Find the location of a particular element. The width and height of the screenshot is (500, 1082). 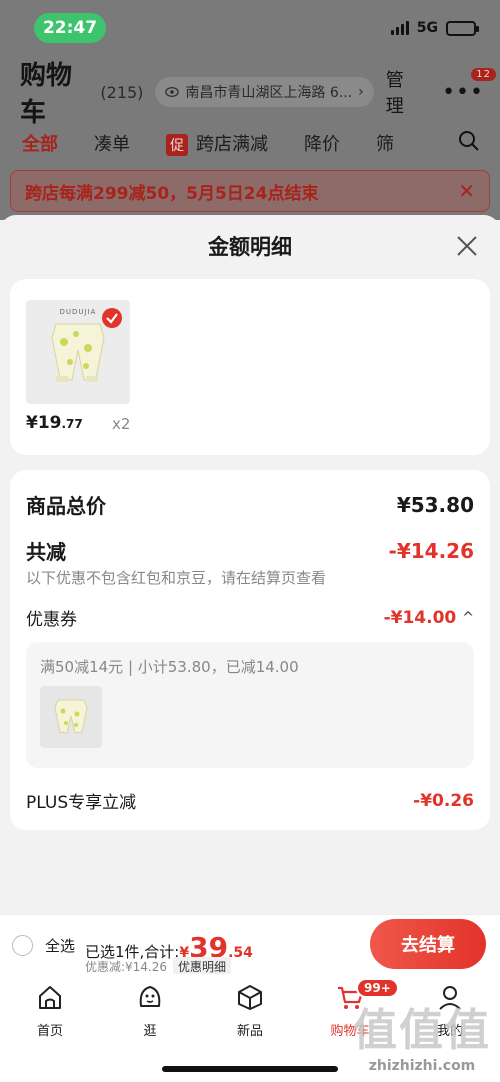

product-thumbnail: DUDUJIA is located at coordinates (78, 352).